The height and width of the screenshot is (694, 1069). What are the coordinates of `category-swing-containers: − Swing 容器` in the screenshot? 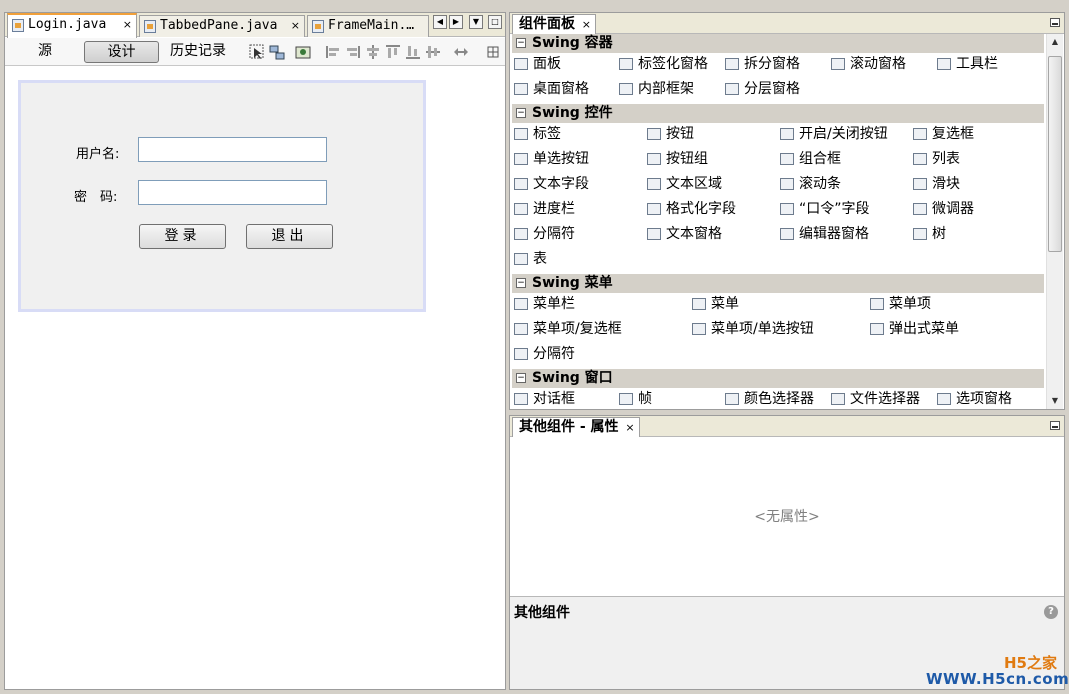 It's located at (778, 43).